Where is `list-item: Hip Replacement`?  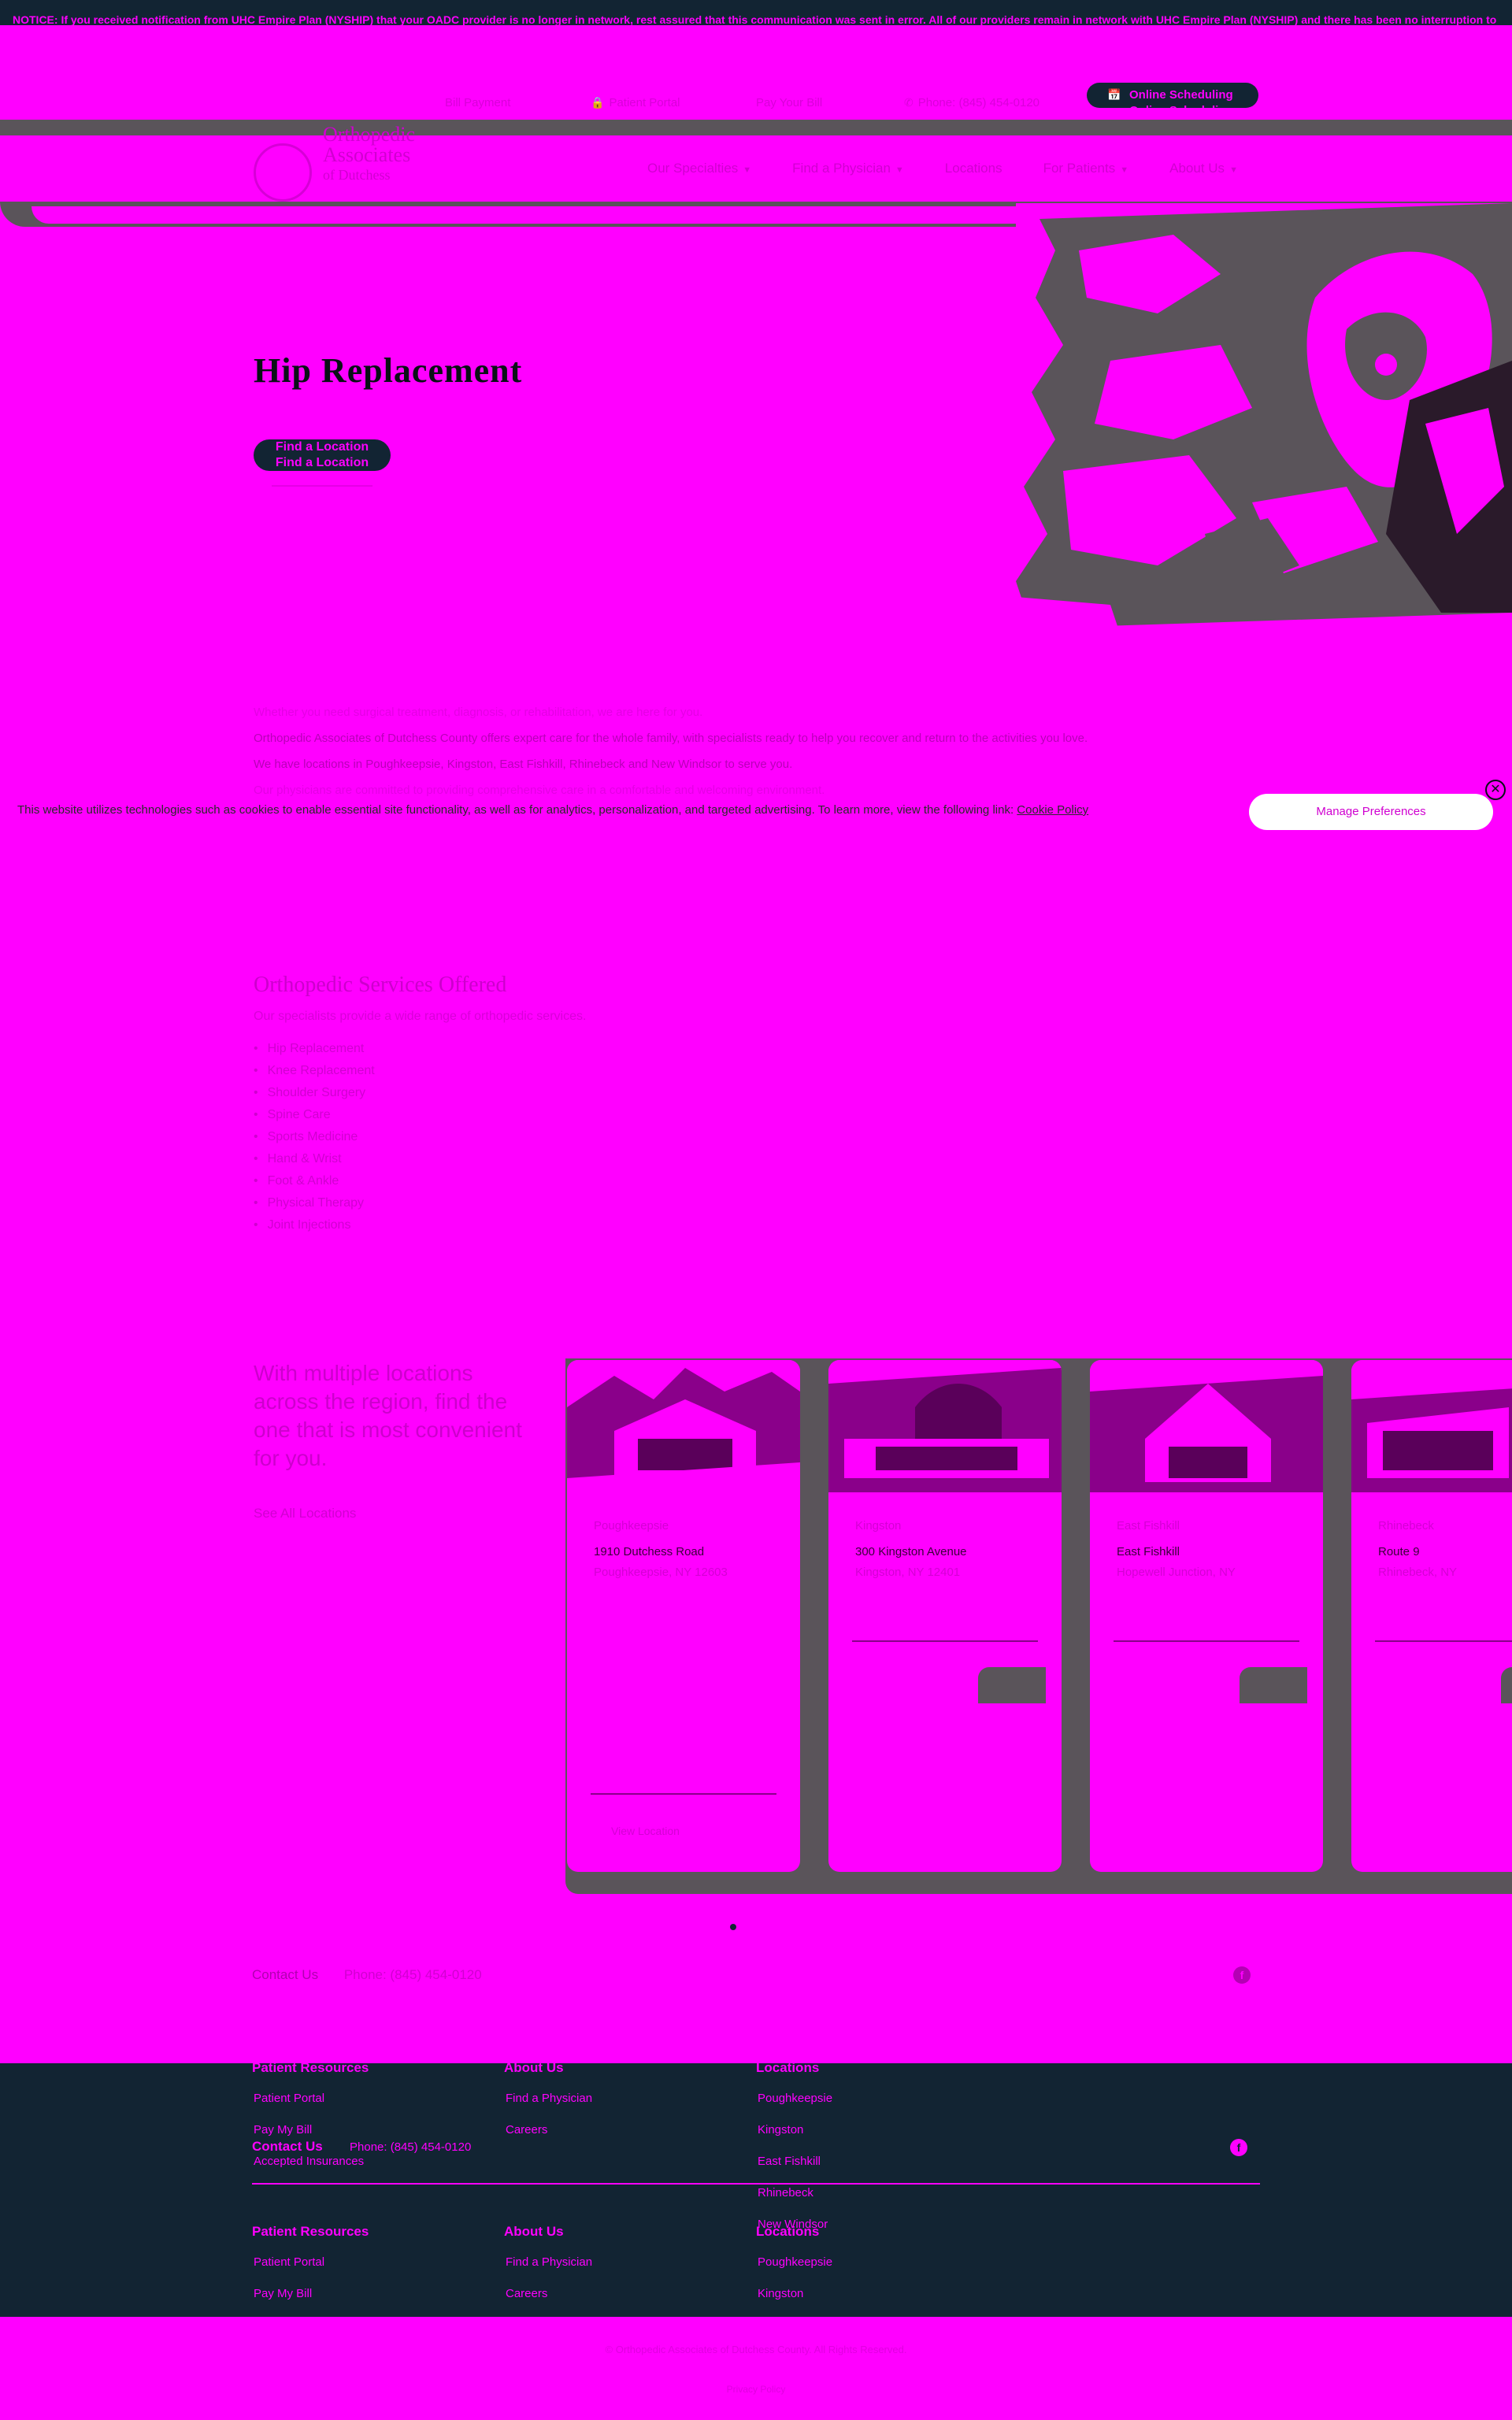 list-item: Hip Replacement is located at coordinates (314, 1049).